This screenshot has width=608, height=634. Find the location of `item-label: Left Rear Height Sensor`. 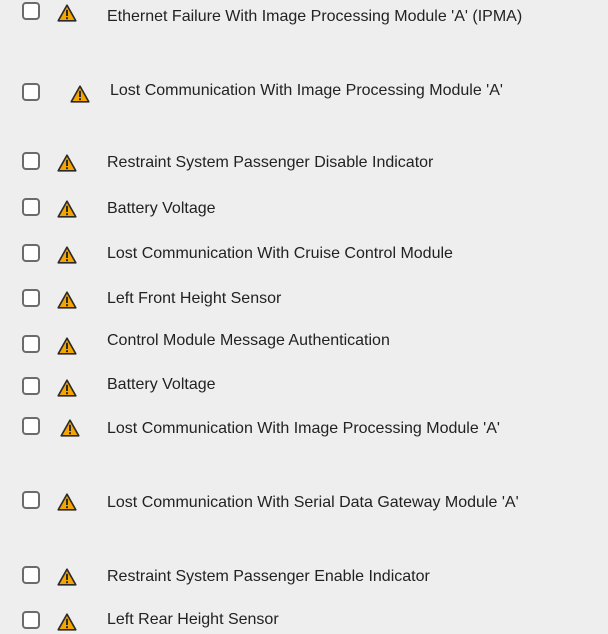

item-label: Left Rear Height Sensor is located at coordinates (193, 619).